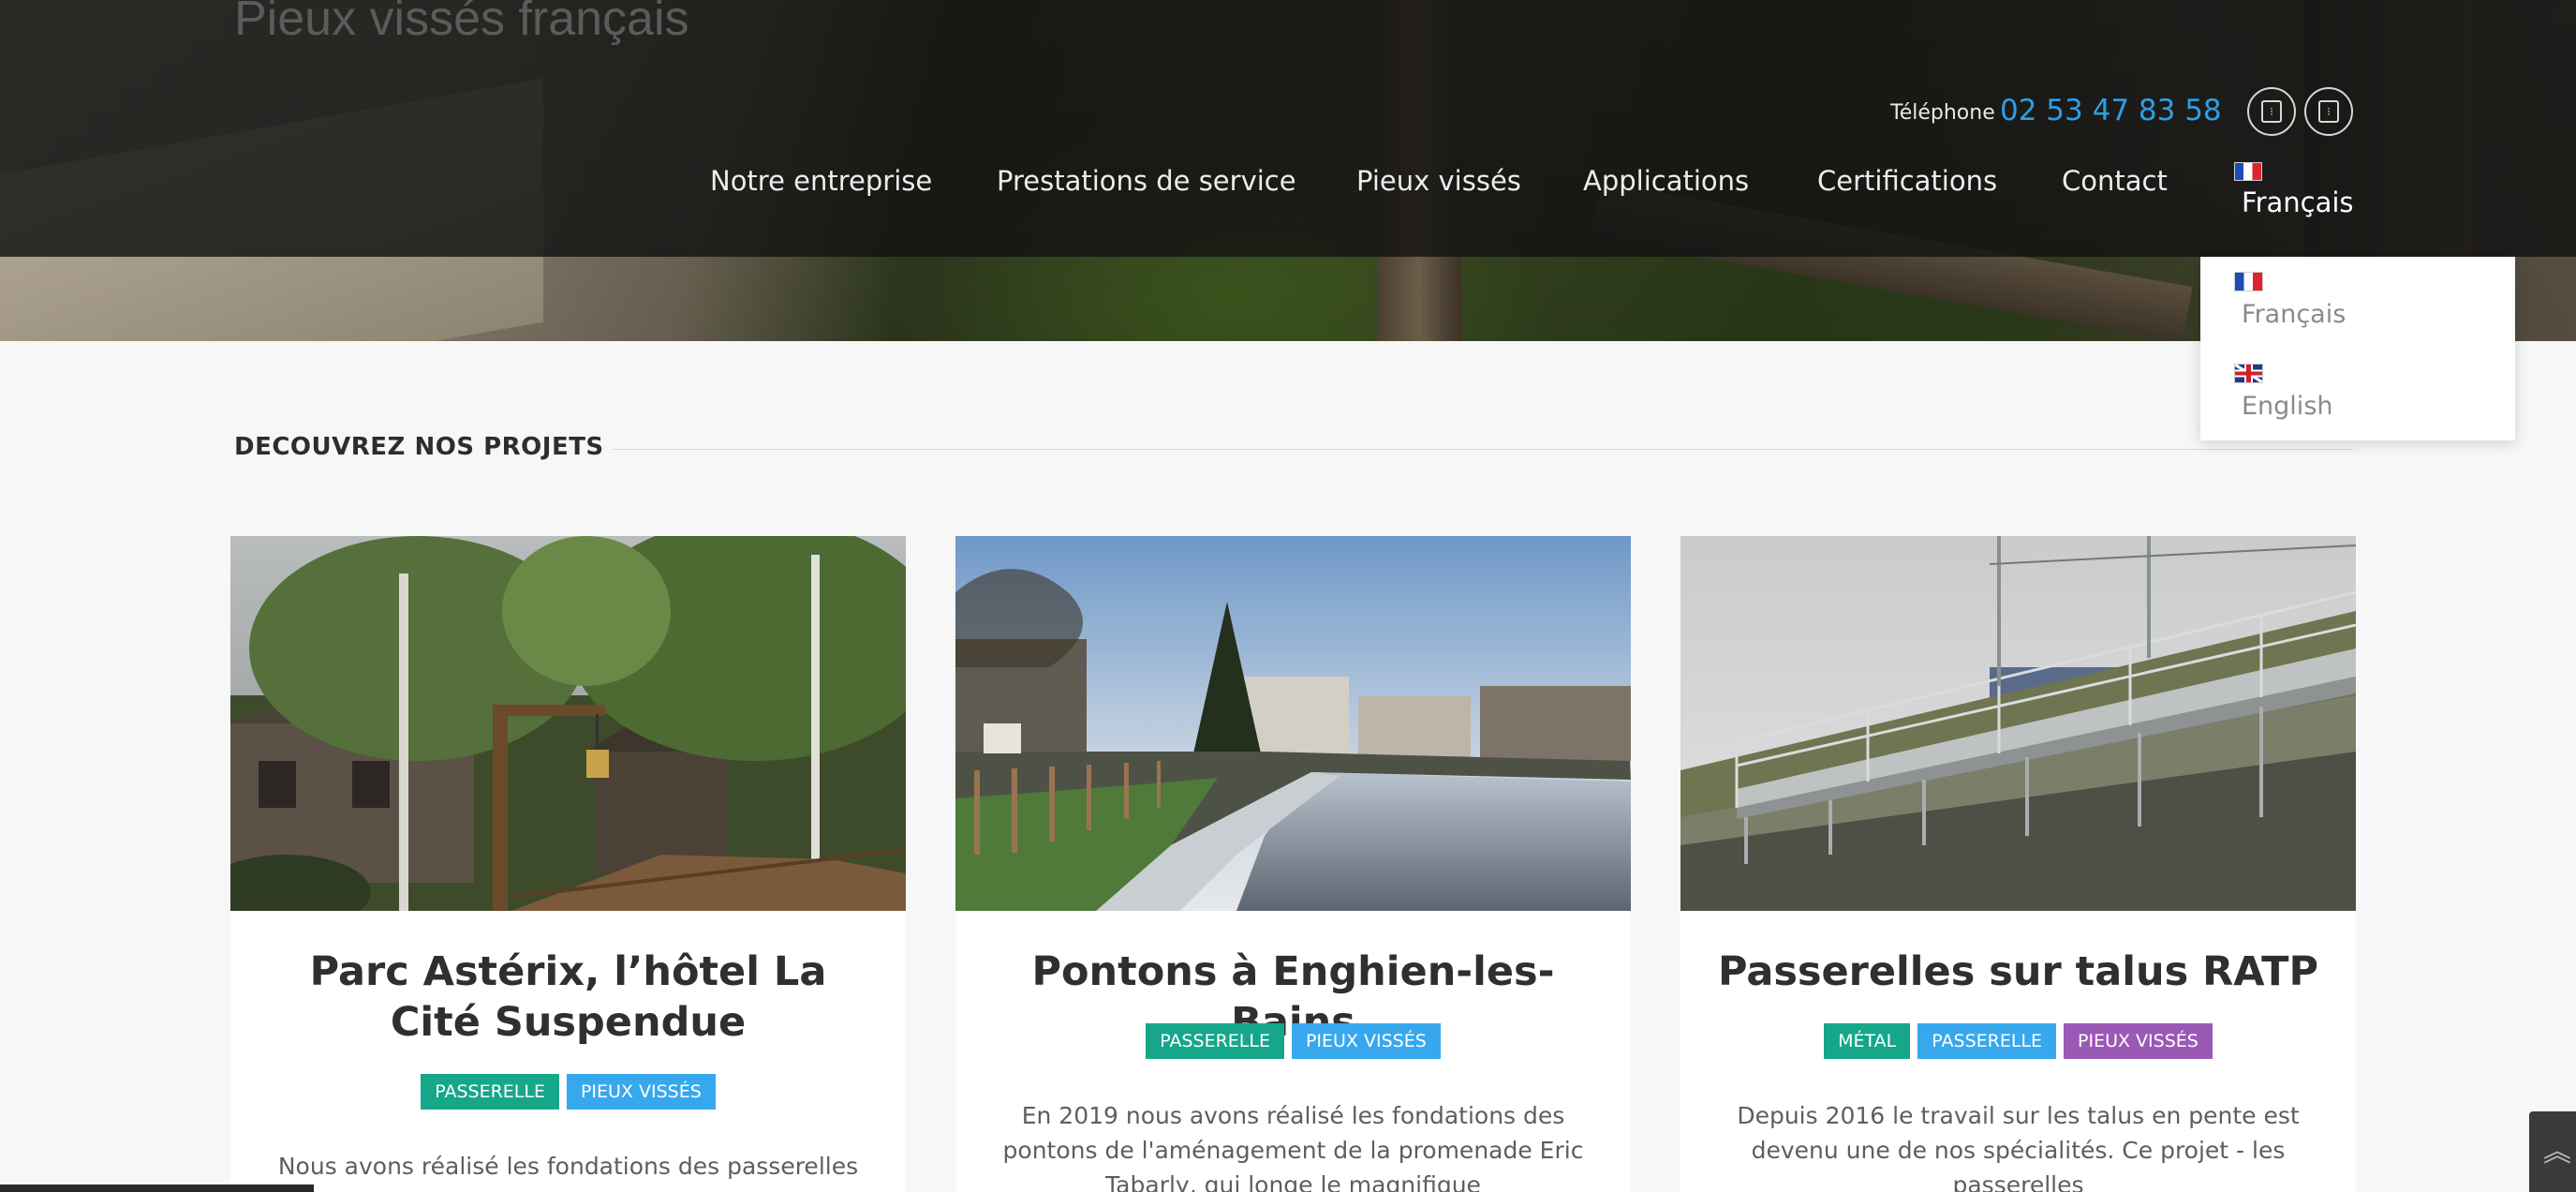 Image resolution: width=2576 pixels, height=1192 pixels. Describe the element at coordinates (1483, 449) in the screenshot. I see `section-divider` at that location.